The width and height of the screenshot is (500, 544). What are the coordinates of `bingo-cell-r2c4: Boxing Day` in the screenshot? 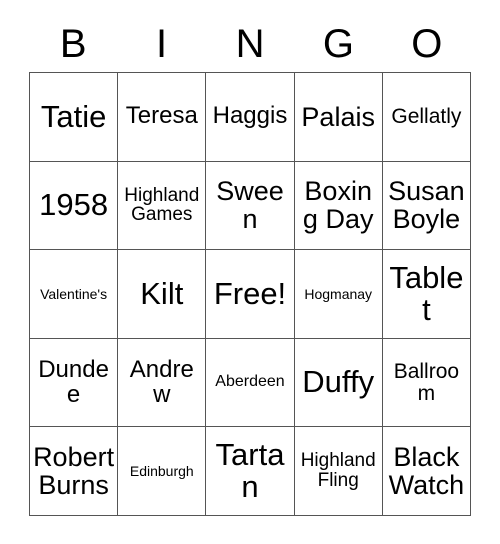 It's located at (338, 206).